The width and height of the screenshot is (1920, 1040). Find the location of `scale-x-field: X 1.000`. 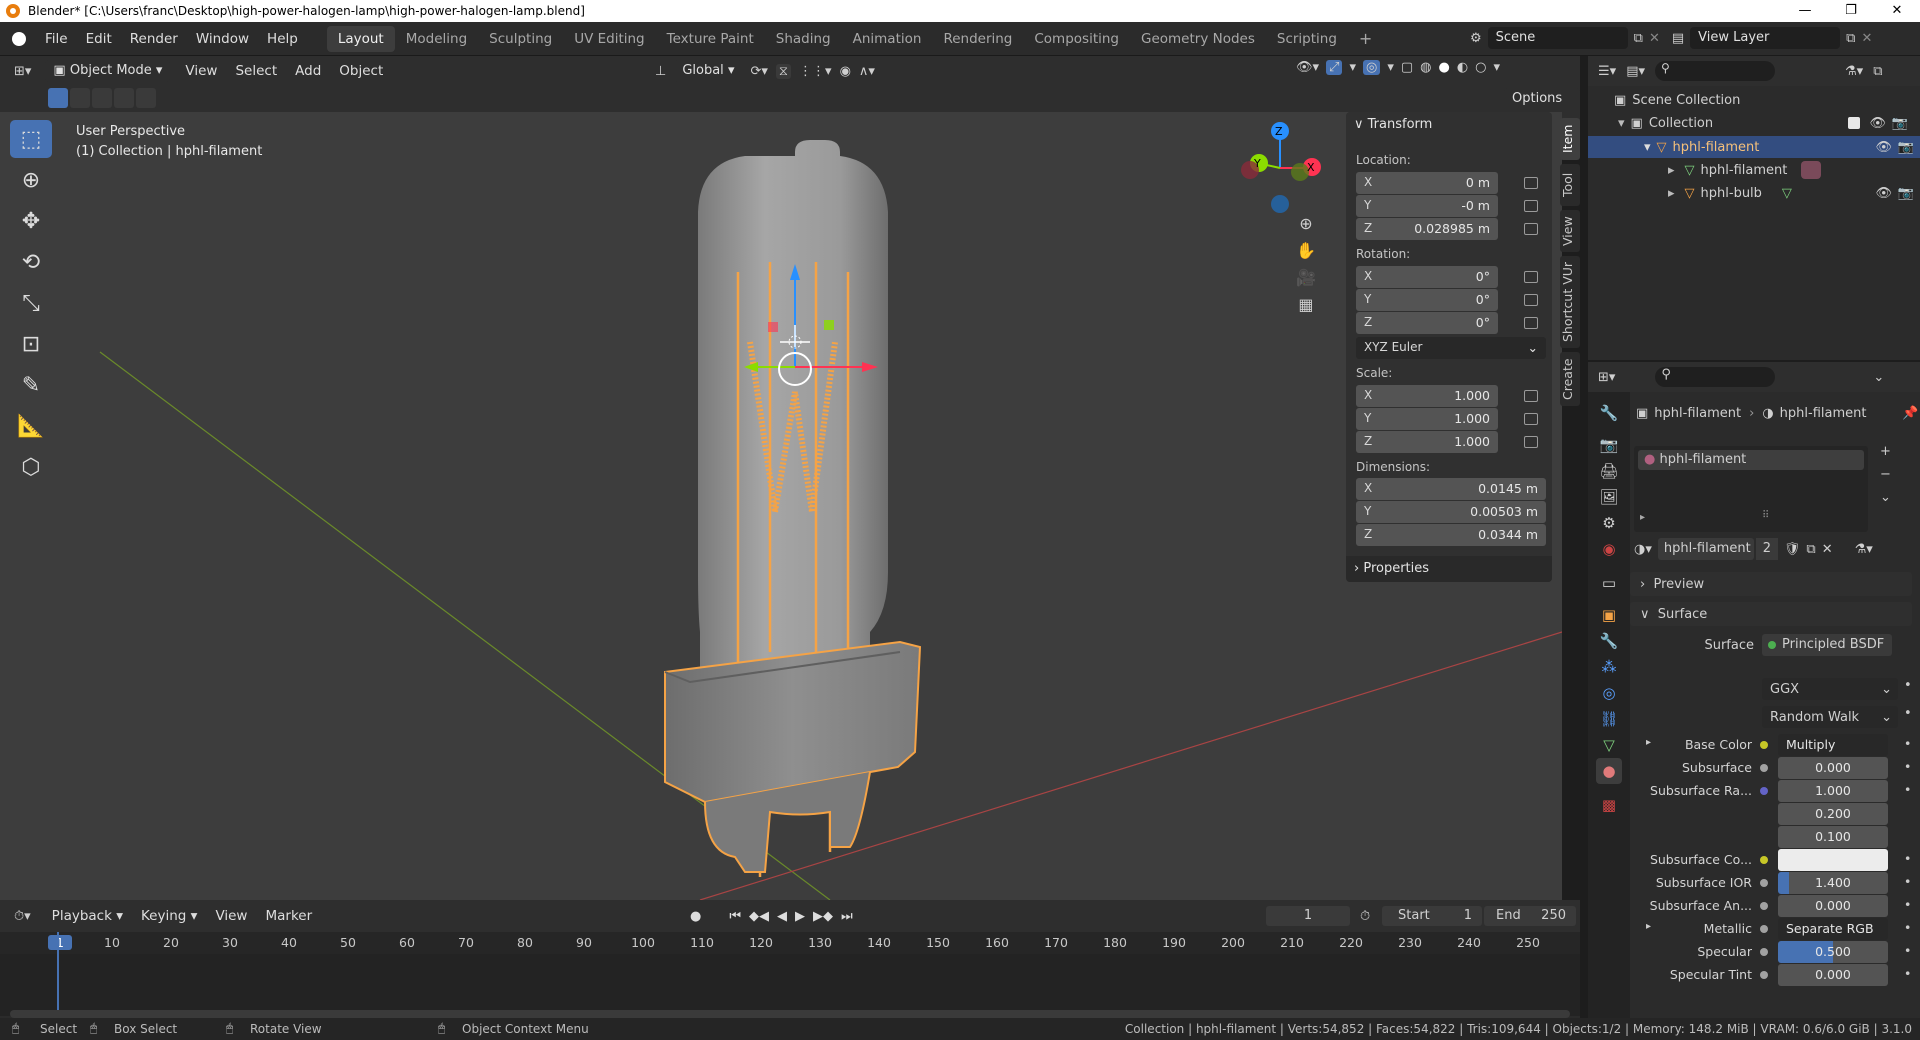

scale-x-field: X 1.000 is located at coordinates (1427, 396).